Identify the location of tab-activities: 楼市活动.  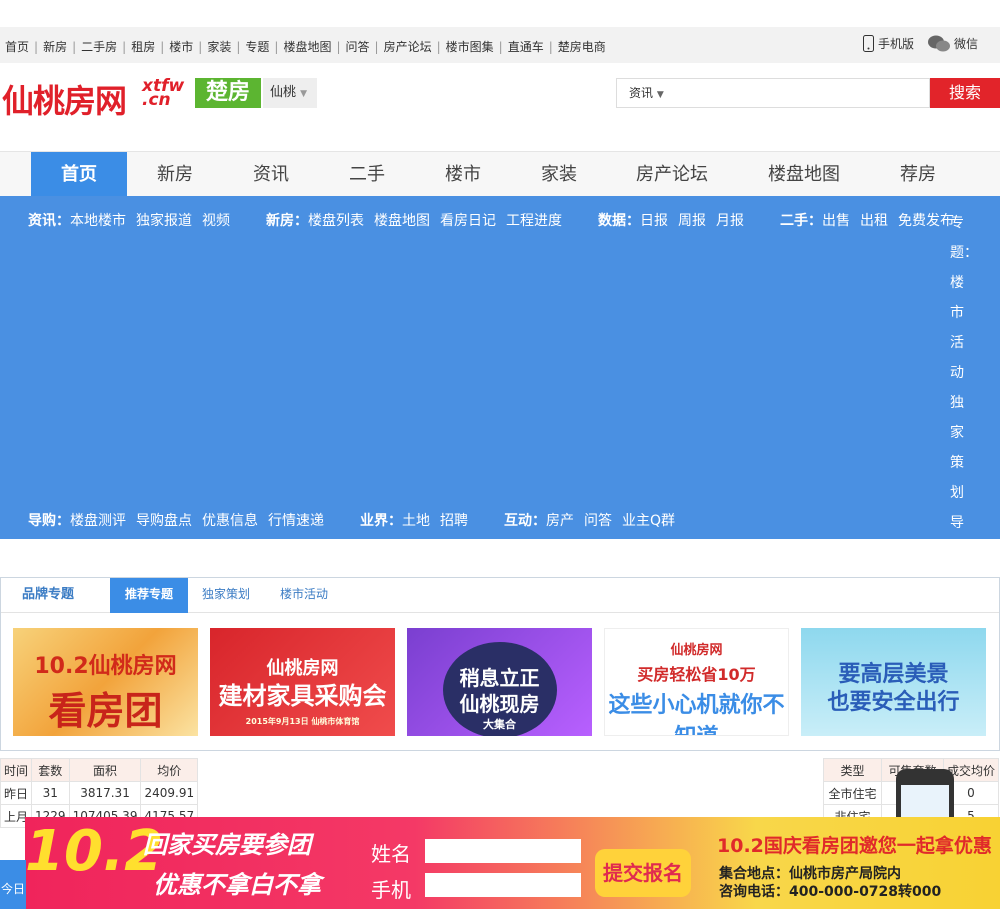
(304, 595).